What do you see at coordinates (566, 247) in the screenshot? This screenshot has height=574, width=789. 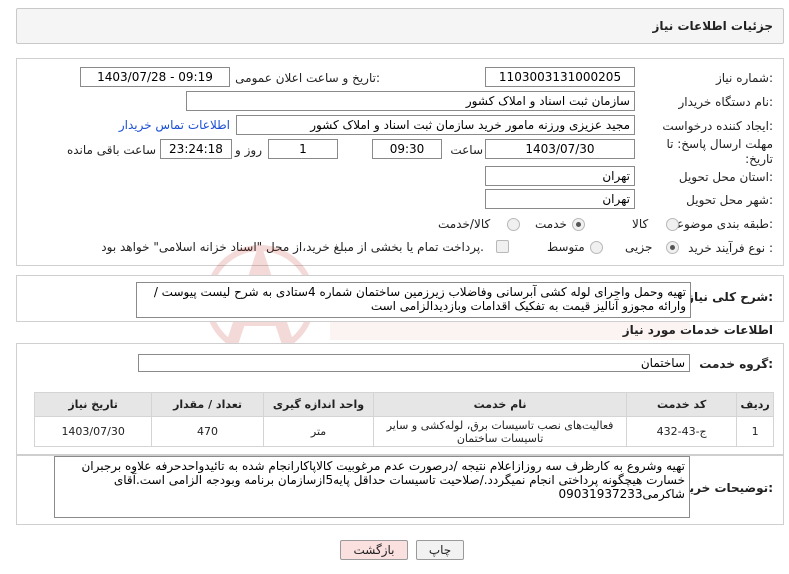 I see `process-option-medium: متوسط` at bounding box center [566, 247].